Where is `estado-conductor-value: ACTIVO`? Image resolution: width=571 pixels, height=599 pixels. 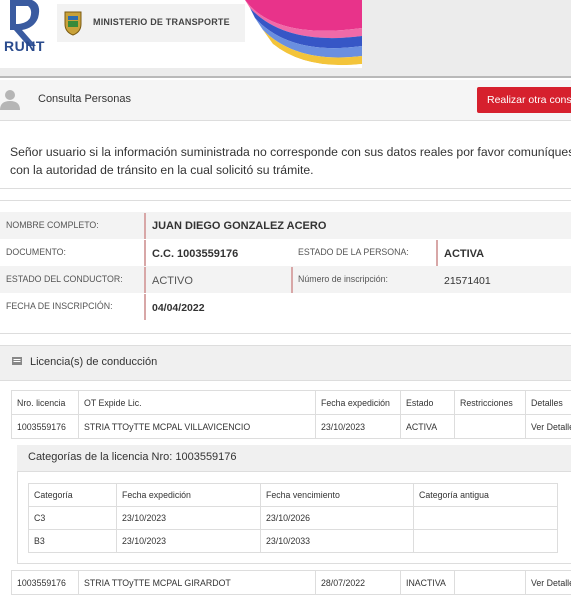
estado-conductor-value: ACTIVO is located at coordinates (172, 281).